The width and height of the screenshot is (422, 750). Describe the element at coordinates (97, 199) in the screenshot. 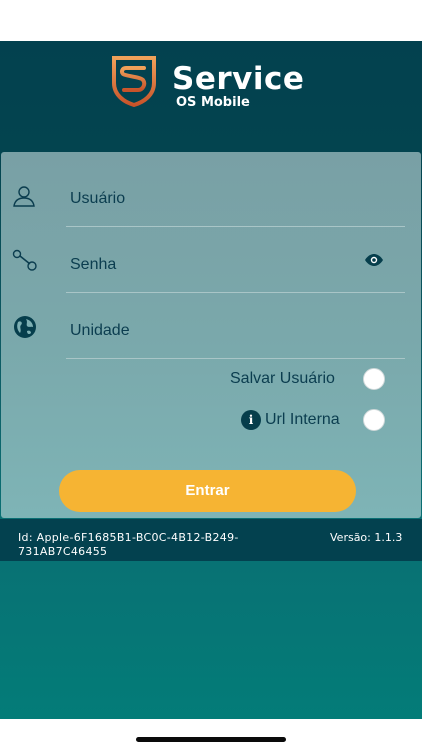

I see `username-input: Usuário` at that location.